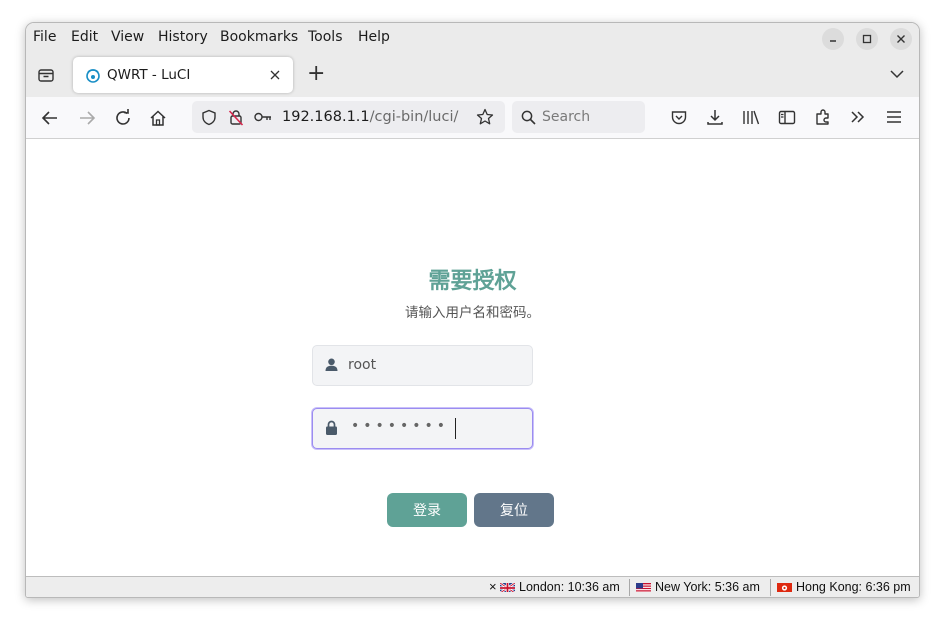 The height and width of the screenshot is (625, 944). I want to click on tab-bar: QWRT - LuCI +, so click(472, 75).